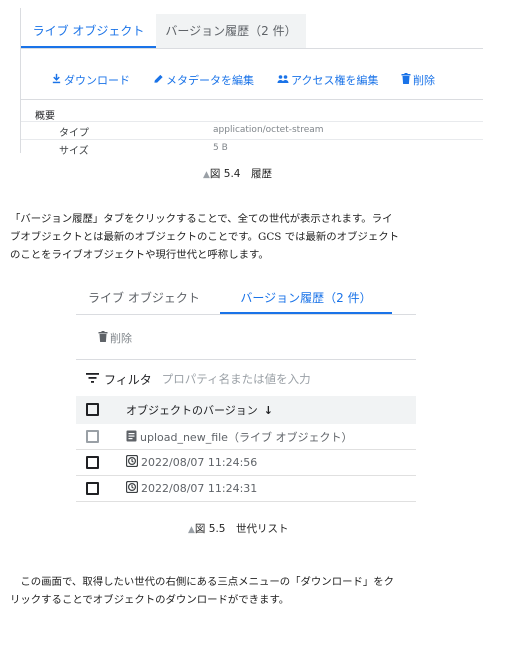  Describe the element at coordinates (92, 409) in the screenshot. I see `select-all-checkbox` at that location.